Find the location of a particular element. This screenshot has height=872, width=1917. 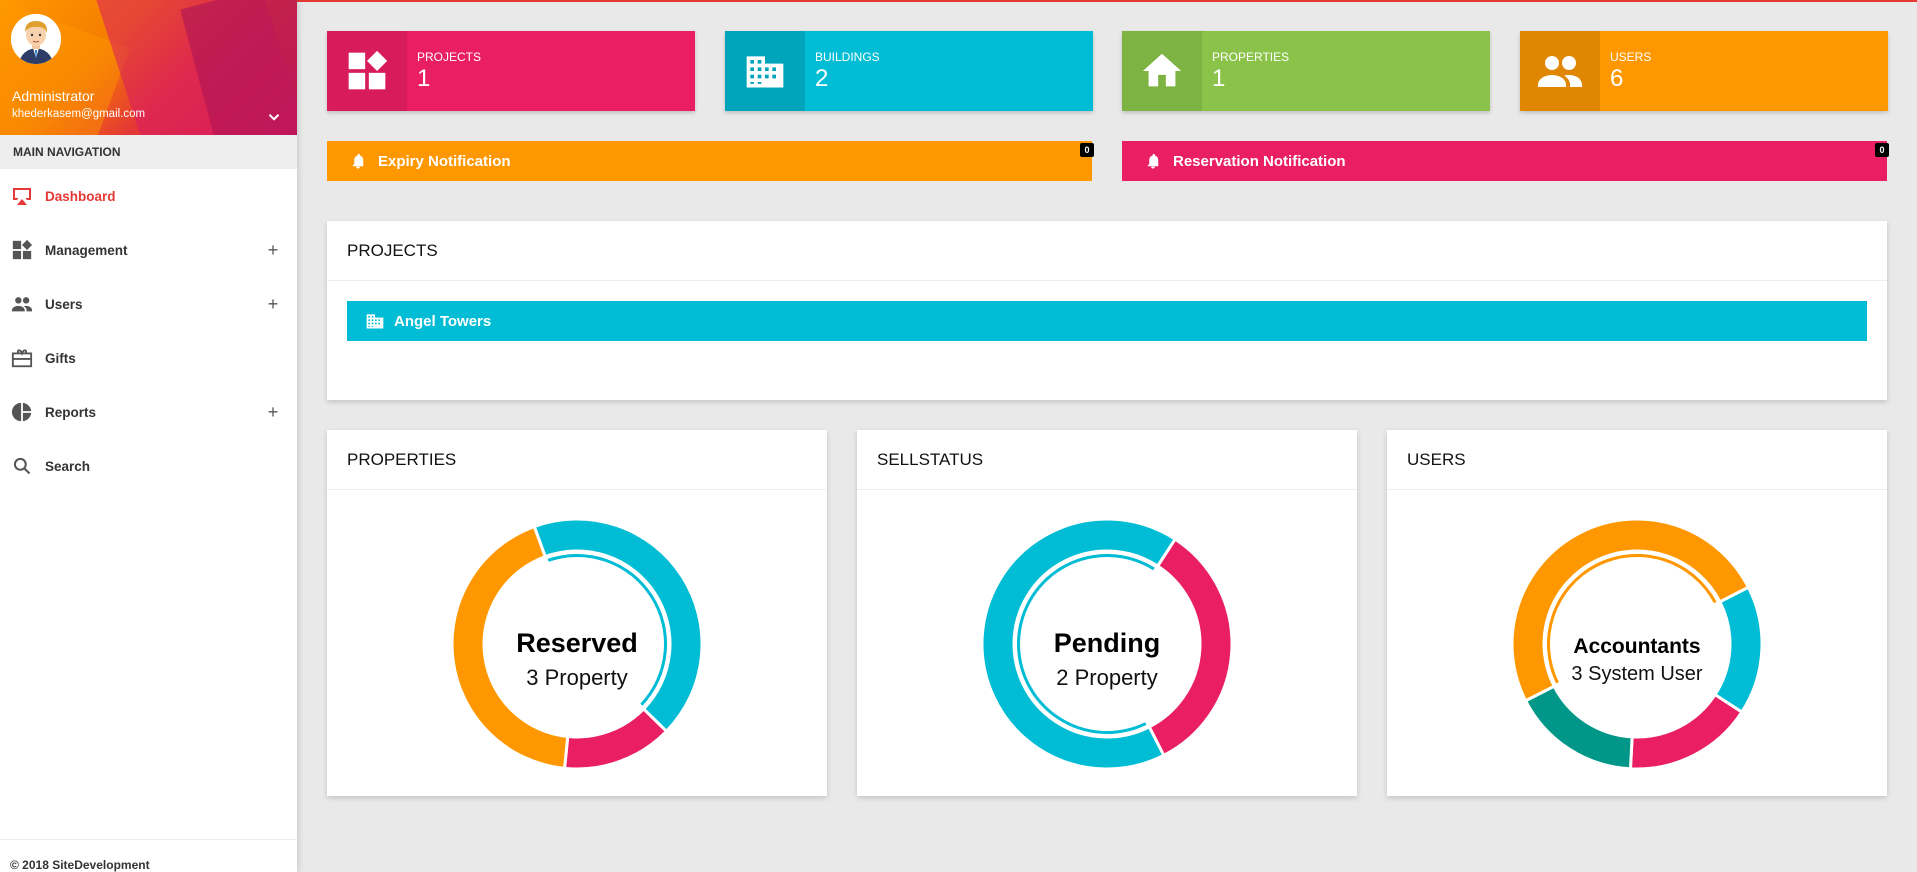

avatar is located at coordinates (36, 39).